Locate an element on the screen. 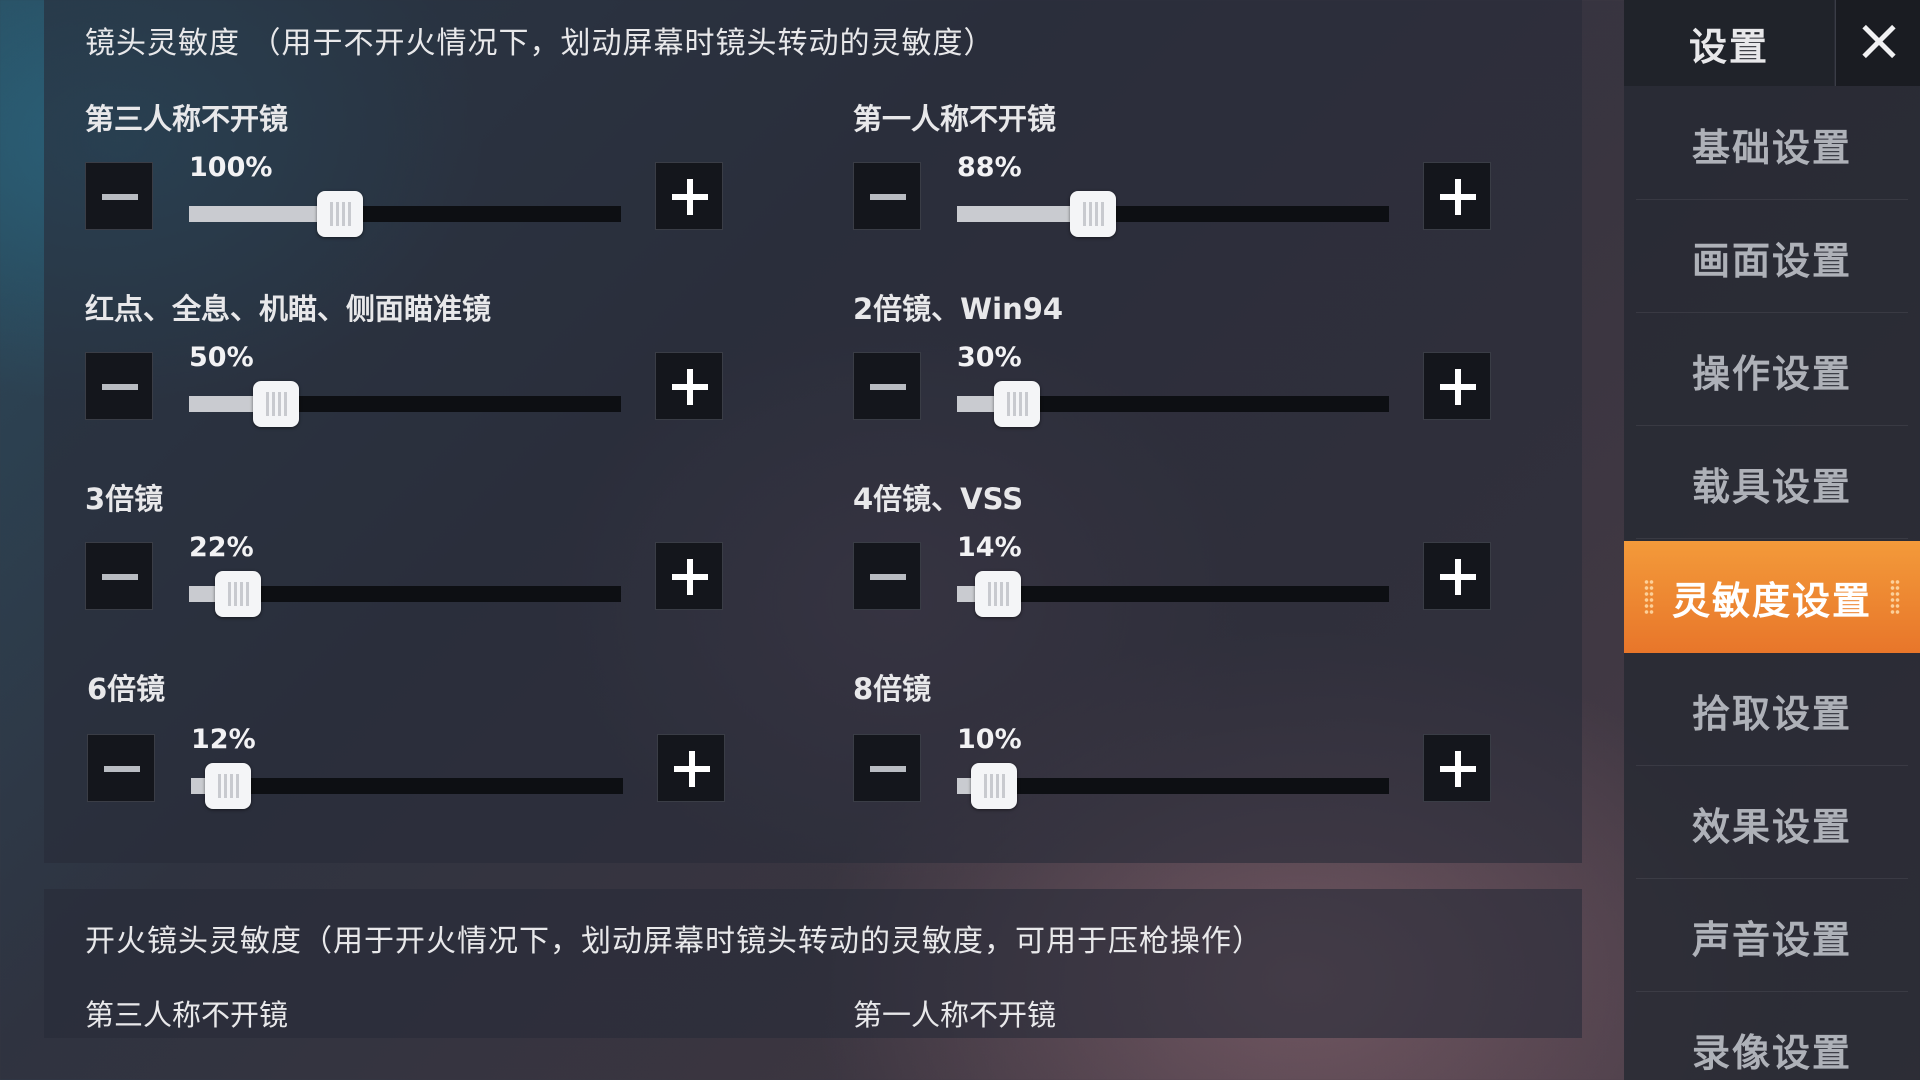 The height and width of the screenshot is (1080, 1920). sidebar-item-audio: 声音设置 is located at coordinates (1772, 936).